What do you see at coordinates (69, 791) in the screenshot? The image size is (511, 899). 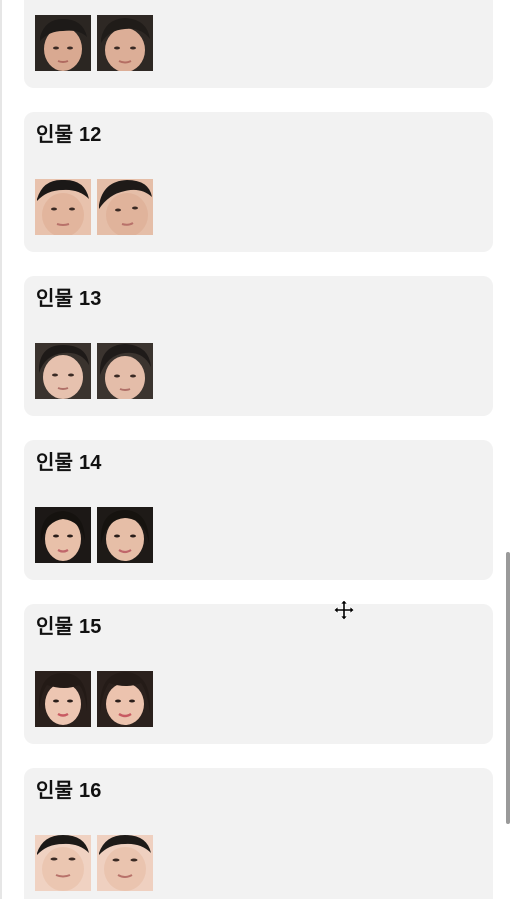 I see `person-title: 인물 16` at bounding box center [69, 791].